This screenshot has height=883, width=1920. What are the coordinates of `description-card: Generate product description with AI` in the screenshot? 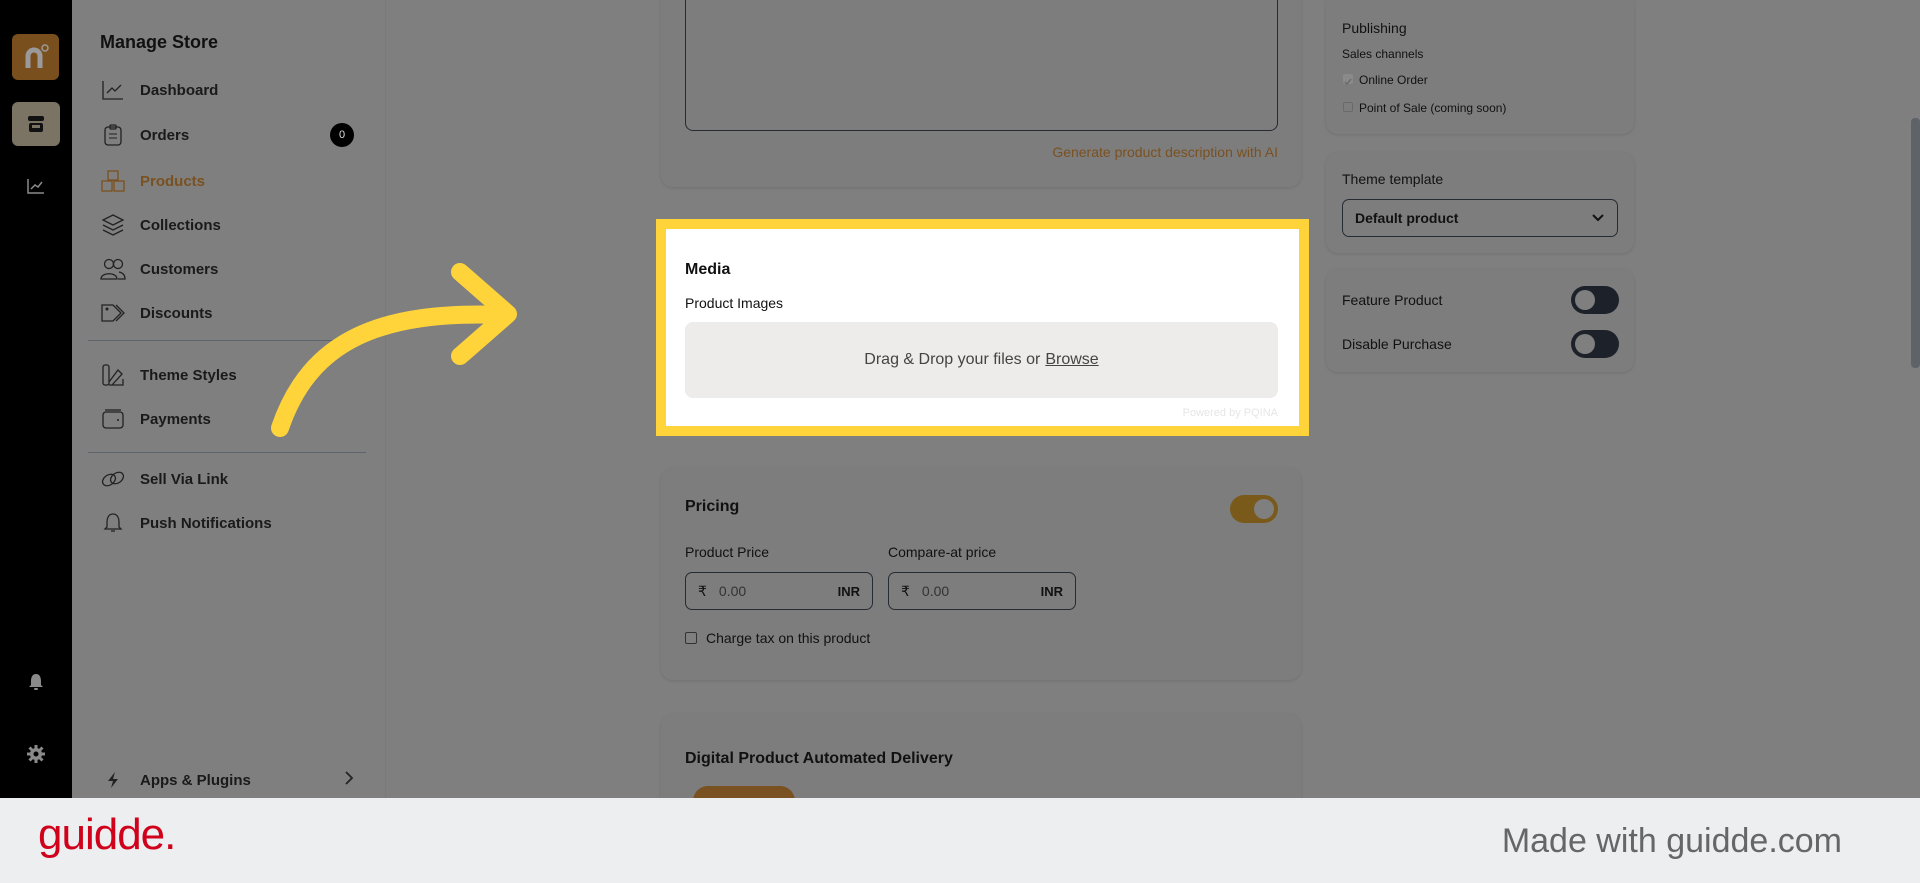 It's located at (981, 93).